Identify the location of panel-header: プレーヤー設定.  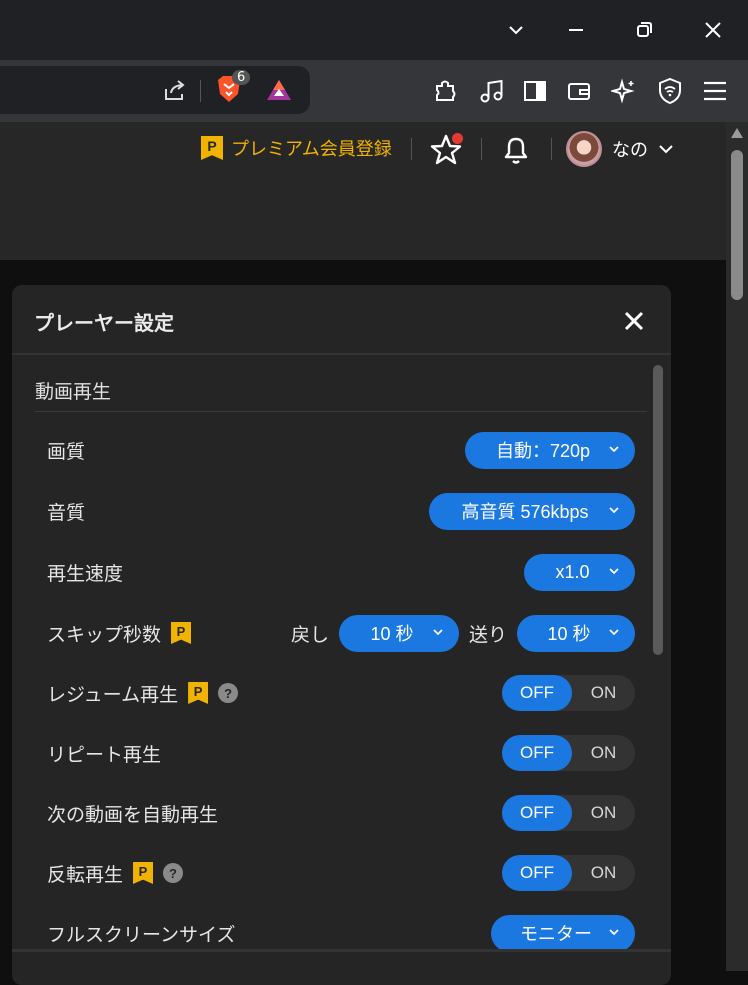
(341, 320).